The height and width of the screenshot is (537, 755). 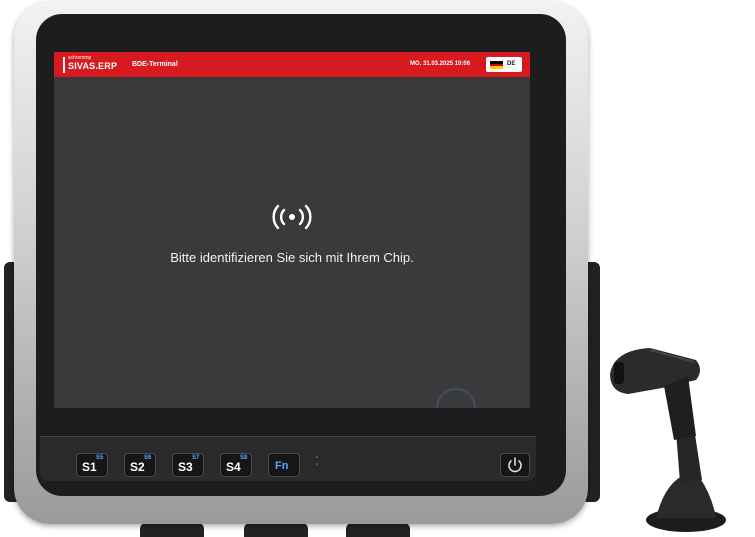 I want to click on power-icon, so click(x=515, y=465).